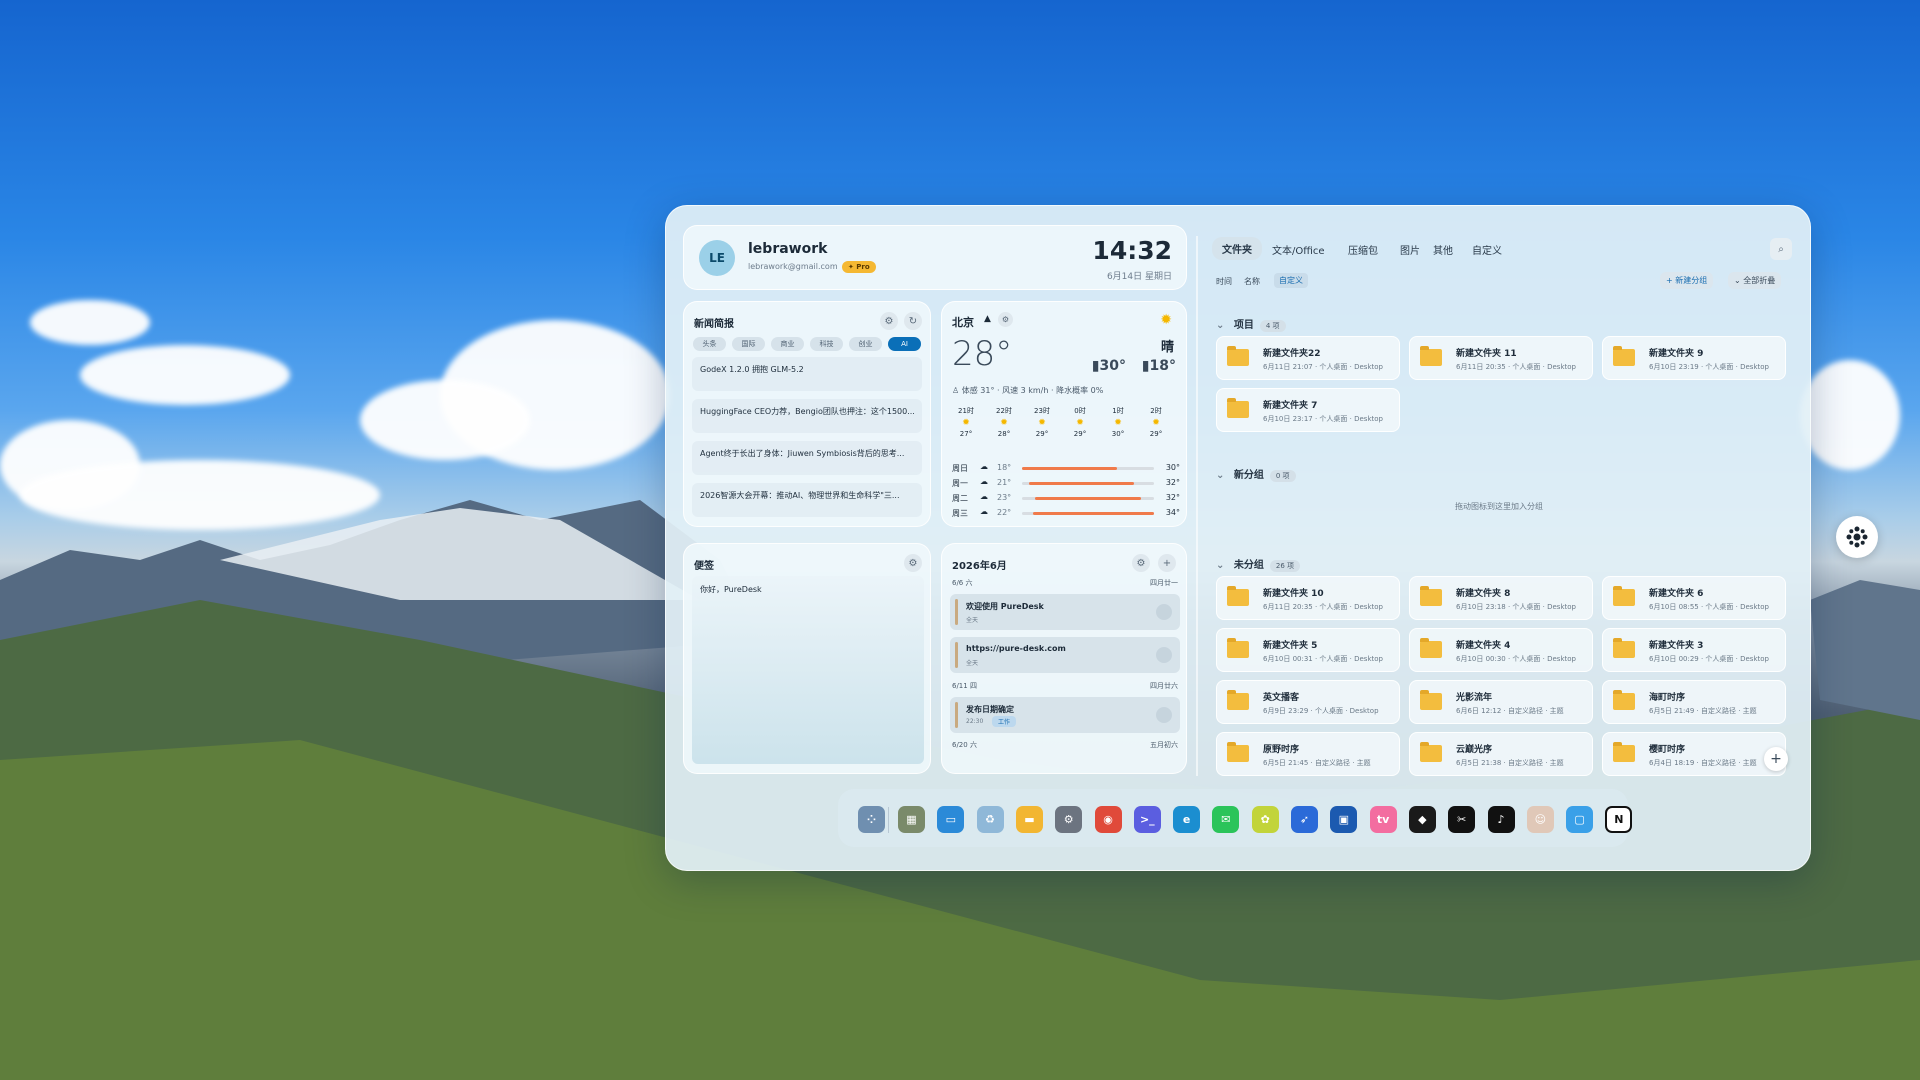 Image resolution: width=1920 pixels, height=1080 pixels. I want to click on sort-option: 名称, so click(1252, 281).